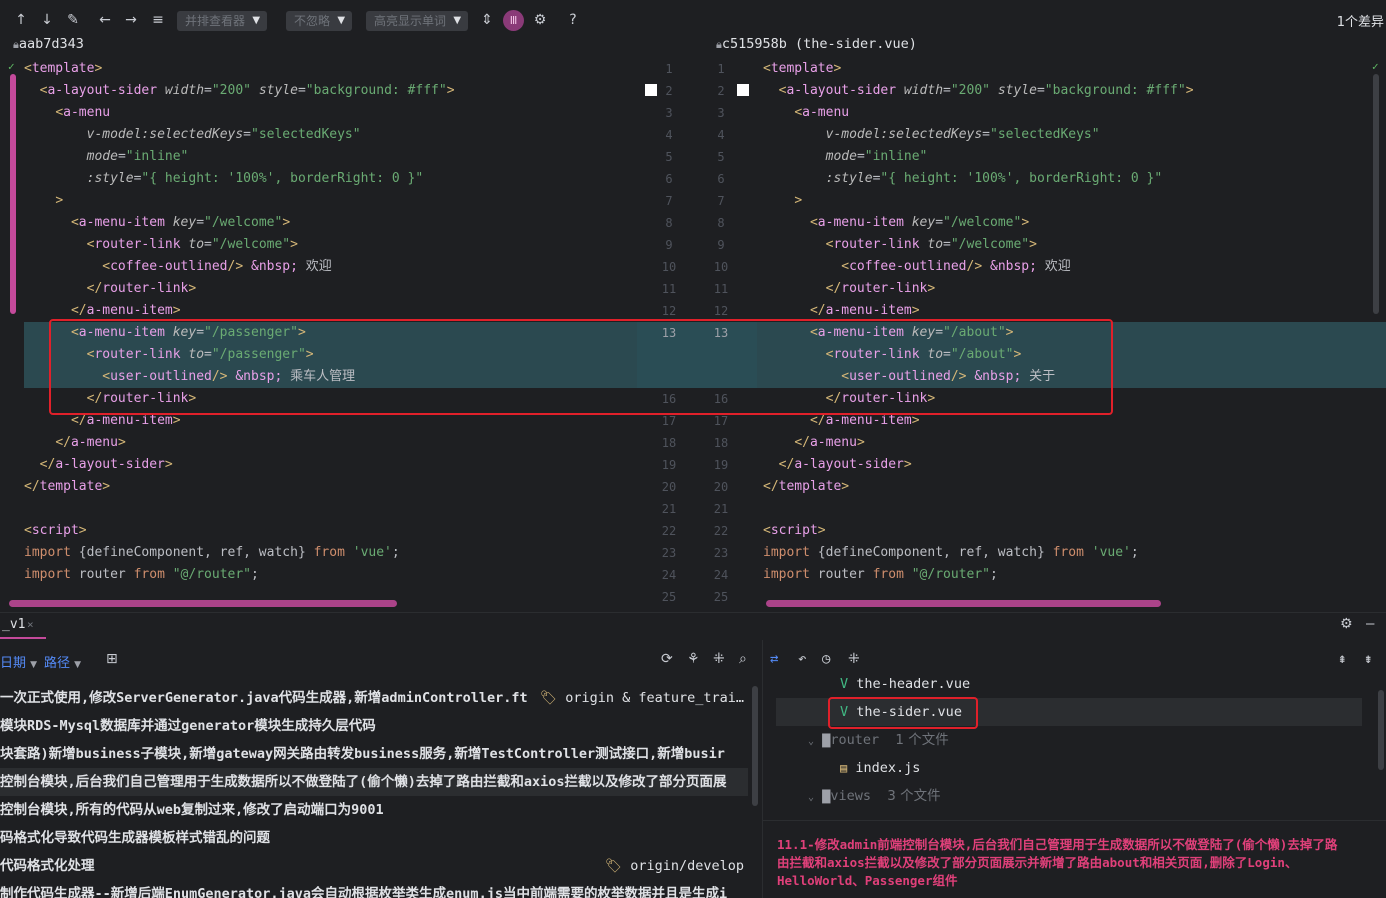 Image resolution: width=1386 pixels, height=898 pixels. What do you see at coordinates (57, 663) in the screenshot?
I see `path-filter-label: 路径` at bounding box center [57, 663].